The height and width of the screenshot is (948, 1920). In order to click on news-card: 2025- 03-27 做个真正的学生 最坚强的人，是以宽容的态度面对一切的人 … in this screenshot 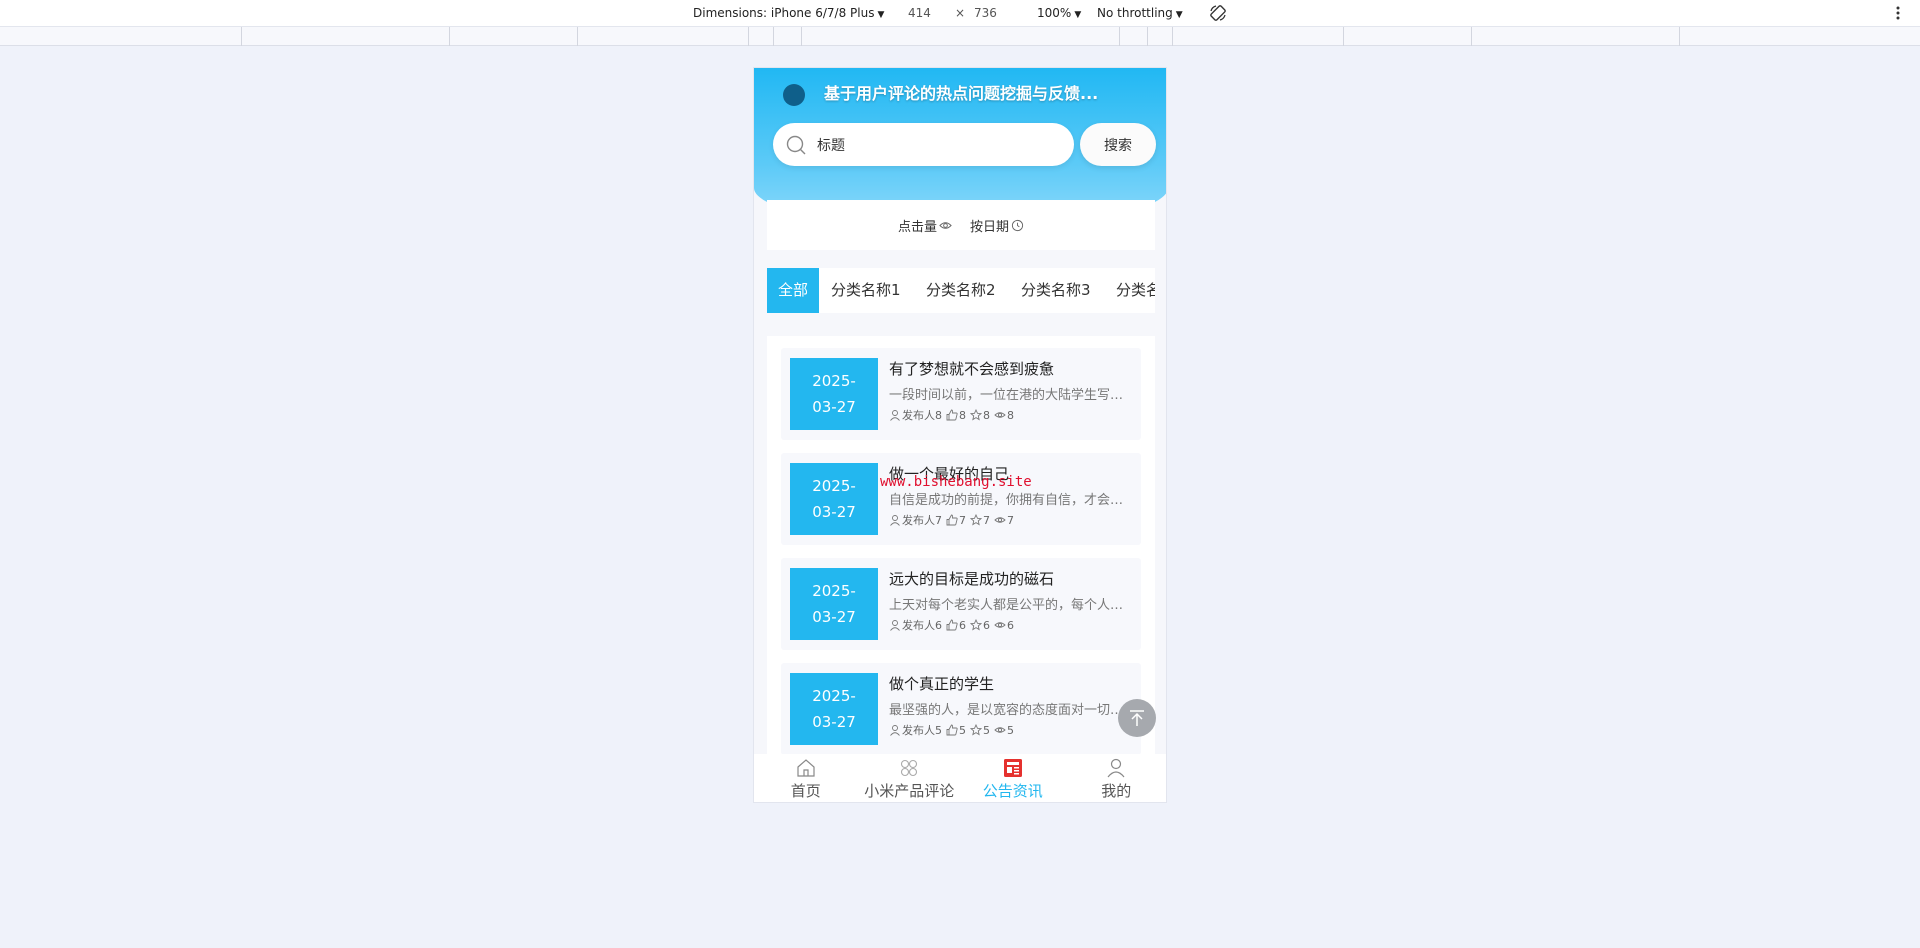, I will do `click(961, 709)`.